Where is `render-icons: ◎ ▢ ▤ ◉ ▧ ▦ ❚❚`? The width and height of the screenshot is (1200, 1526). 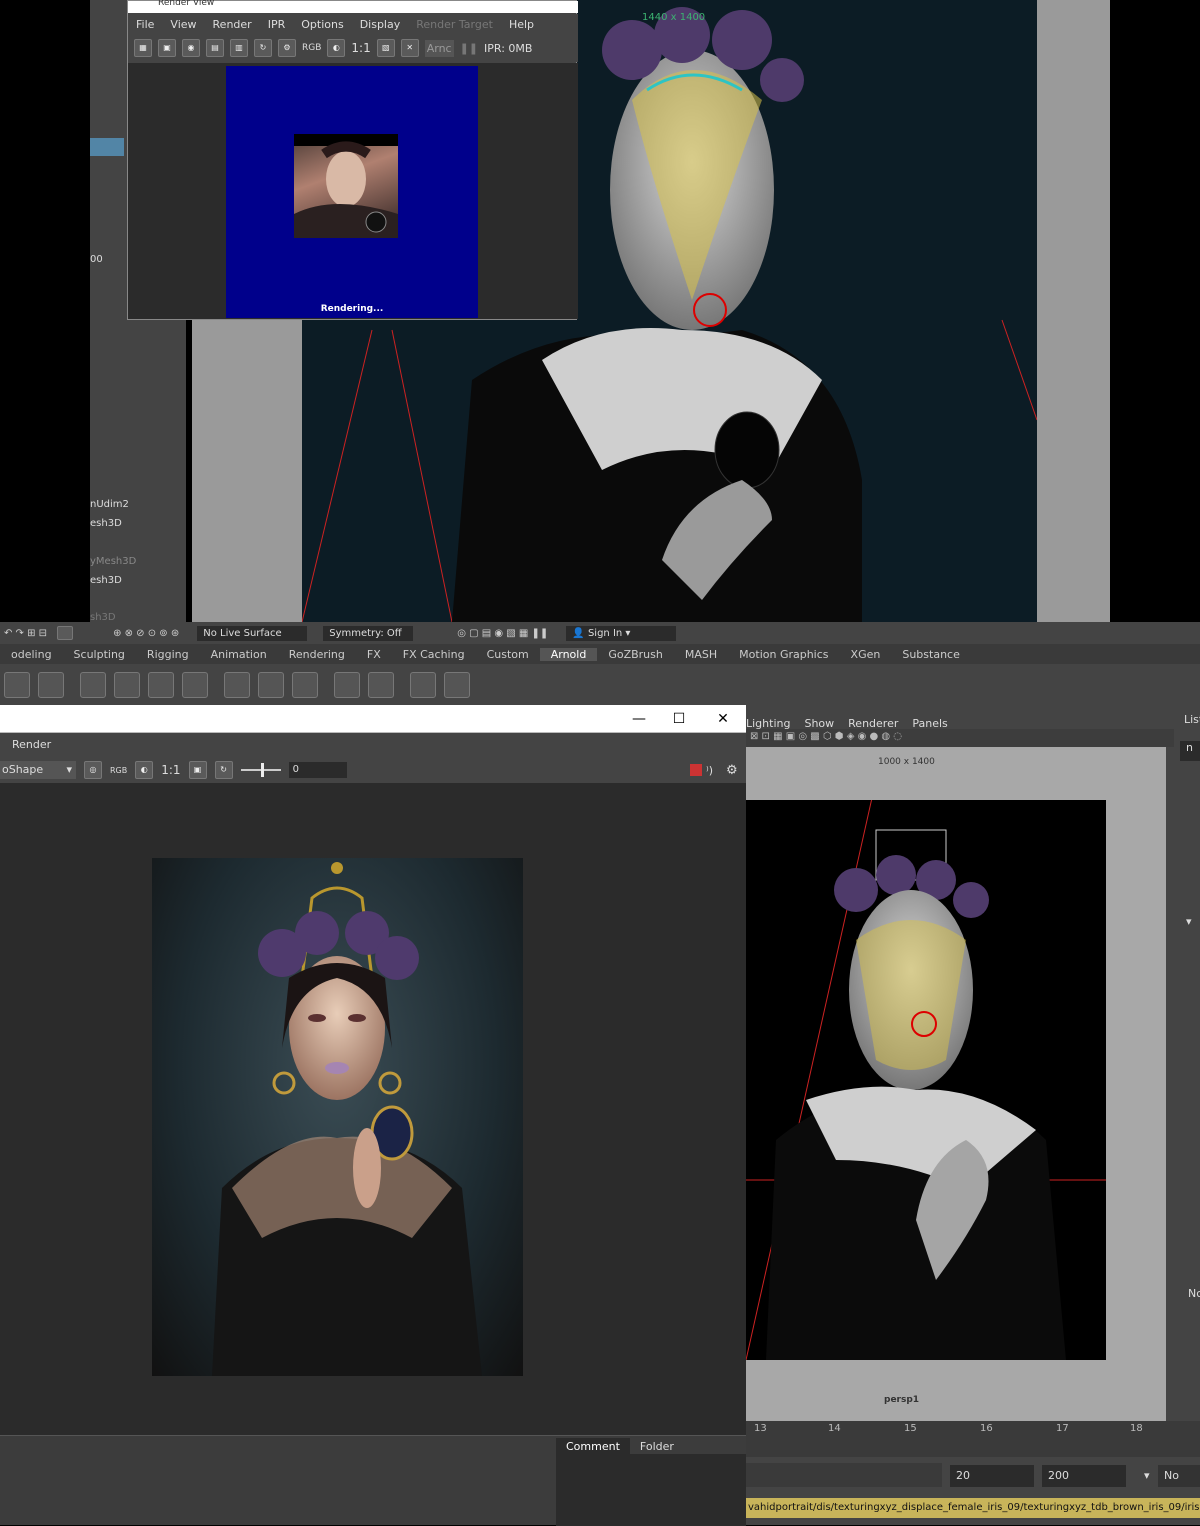 render-icons: ◎ ▢ ▤ ◉ ▧ ▦ ❚❚ is located at coordinates (502, 633).